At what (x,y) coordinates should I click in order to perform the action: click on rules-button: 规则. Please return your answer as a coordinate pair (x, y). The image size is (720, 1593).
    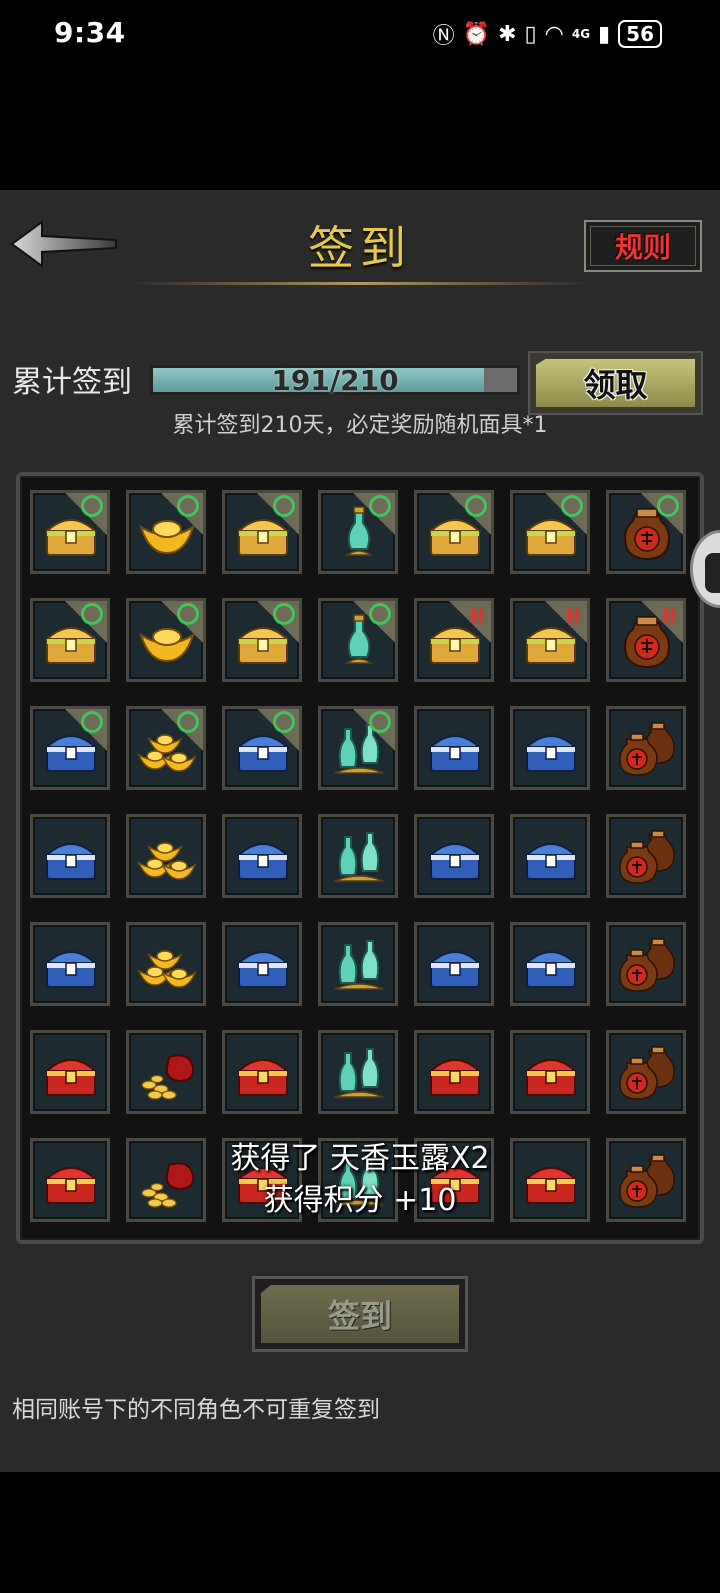
    Looking at the image, I should click on (643, 246).